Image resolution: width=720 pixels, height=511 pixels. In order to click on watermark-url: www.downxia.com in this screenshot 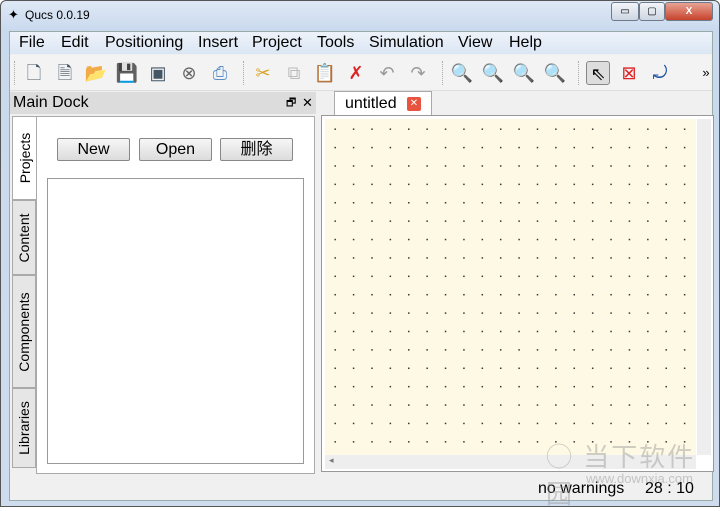, I will do `click(639, 478)`.